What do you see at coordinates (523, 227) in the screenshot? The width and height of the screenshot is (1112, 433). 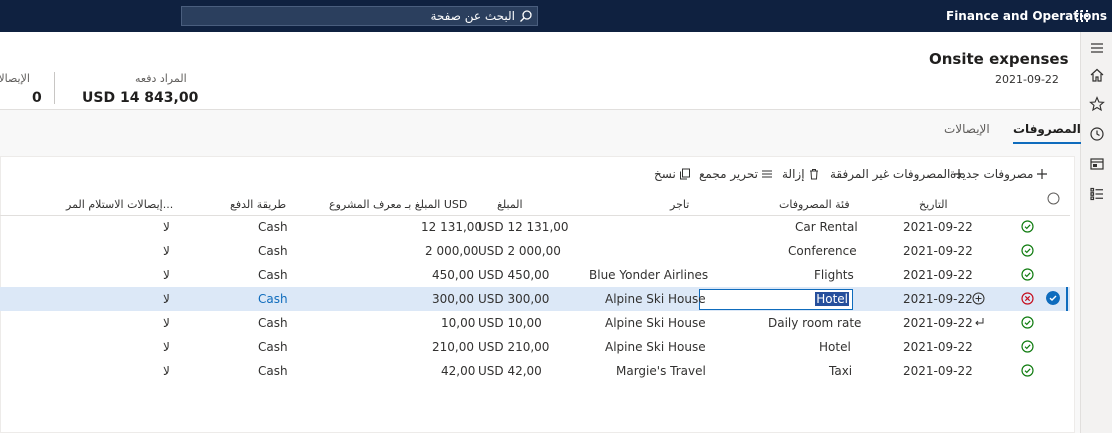 I see `cell-amount: USD 12 131,00` at bounding box center [523, 227].